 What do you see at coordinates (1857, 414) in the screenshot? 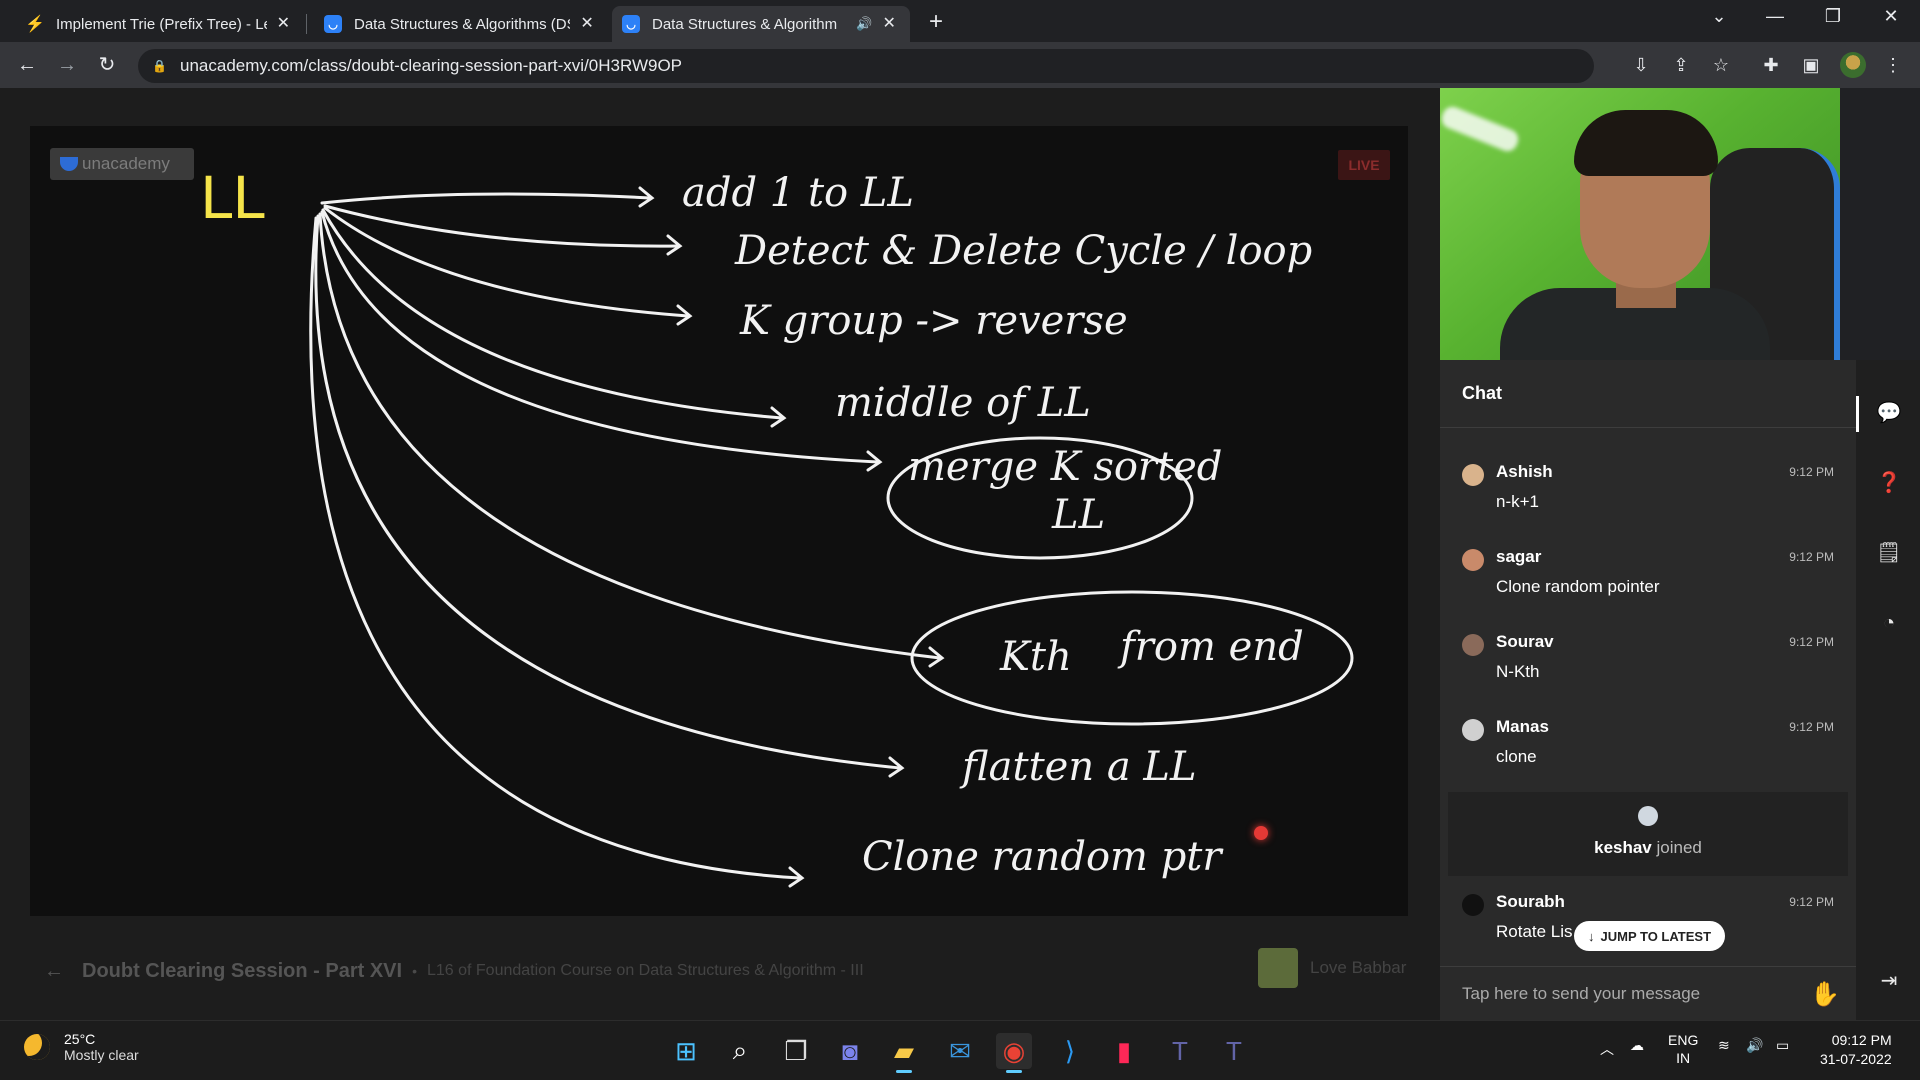
I see `active-indicator` at bounding box center [1857, 414].